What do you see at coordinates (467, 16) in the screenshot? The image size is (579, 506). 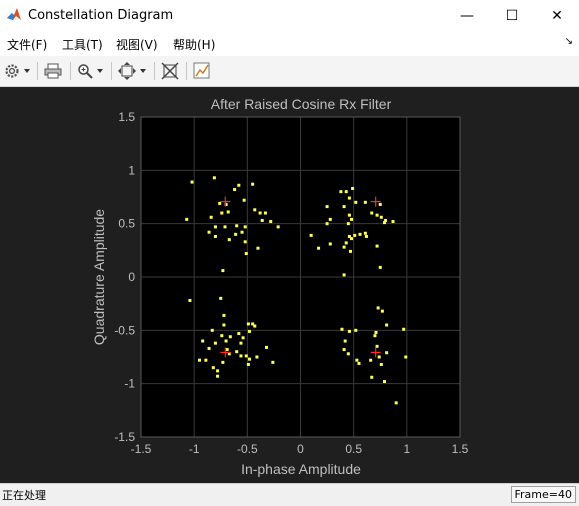 I see `minimize-button: —` at bounding box center [467, 16].